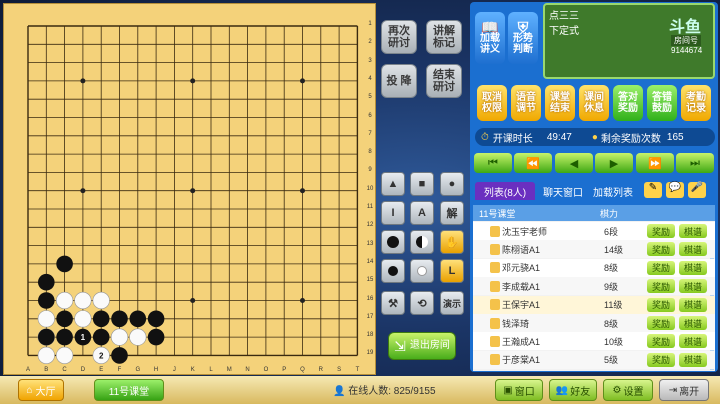 Image resolution: width=720 pixels, height=404 pixels. What do you see at coordinates (533, 163) in the screenshot?
I see `back-ten-button: ⏪` at bounding box center [533, 163].